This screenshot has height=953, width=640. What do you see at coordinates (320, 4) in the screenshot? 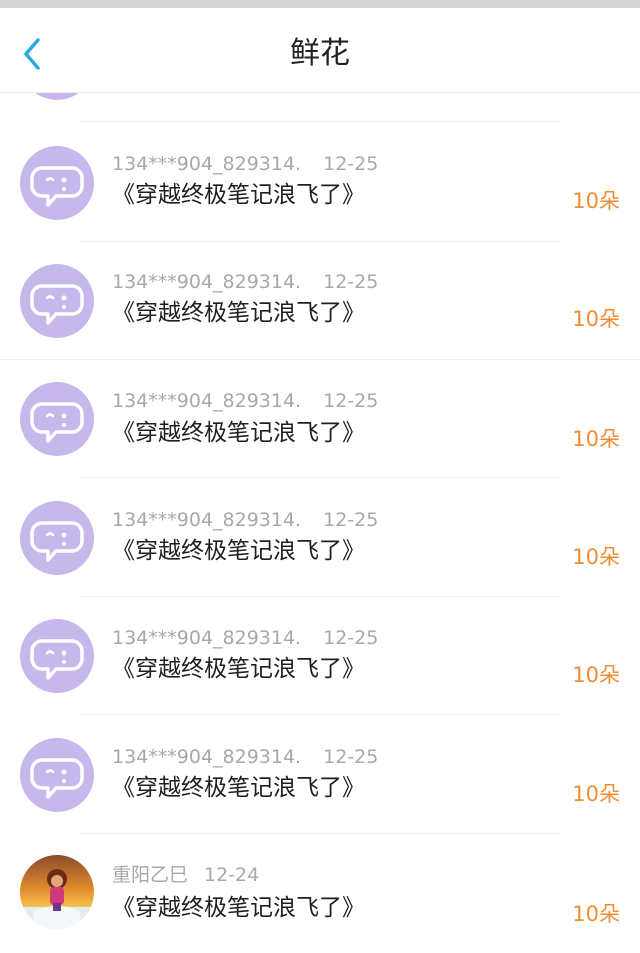
I see `status-bar` at bounding box center [320, 4].